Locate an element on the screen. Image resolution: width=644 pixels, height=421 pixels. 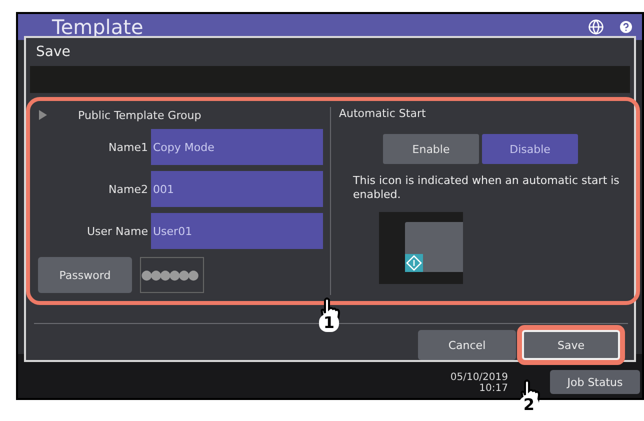
password-field: ●●●●●● is located at coordinates (172, 275).